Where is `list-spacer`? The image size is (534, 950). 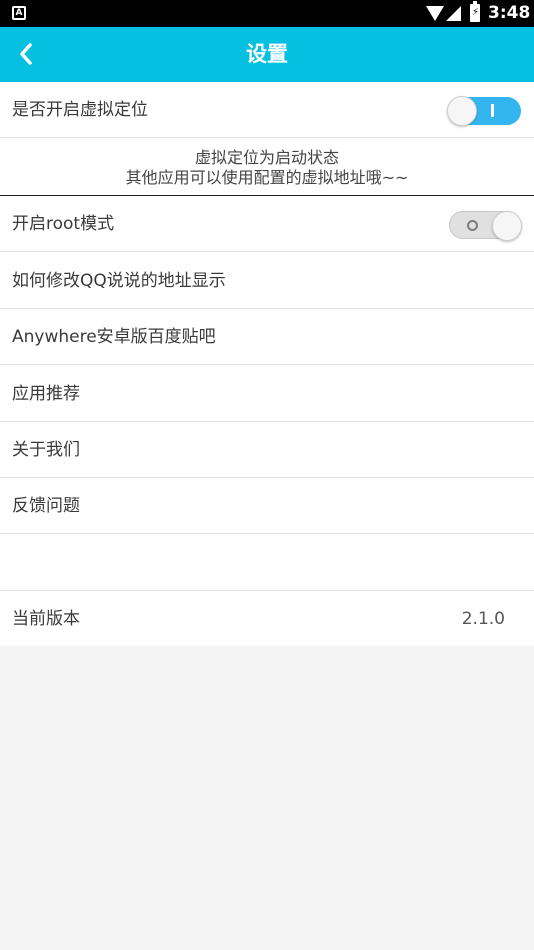 list-spacer is located at coordinates (267, 563).